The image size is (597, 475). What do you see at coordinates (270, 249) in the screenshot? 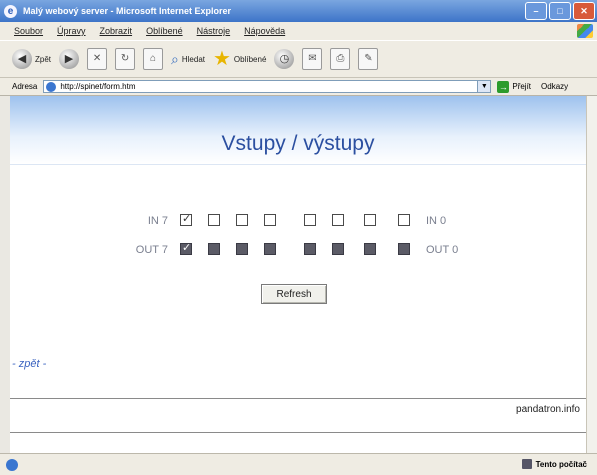
I see `out-4-checkbox` at bounding box center [270, 249].